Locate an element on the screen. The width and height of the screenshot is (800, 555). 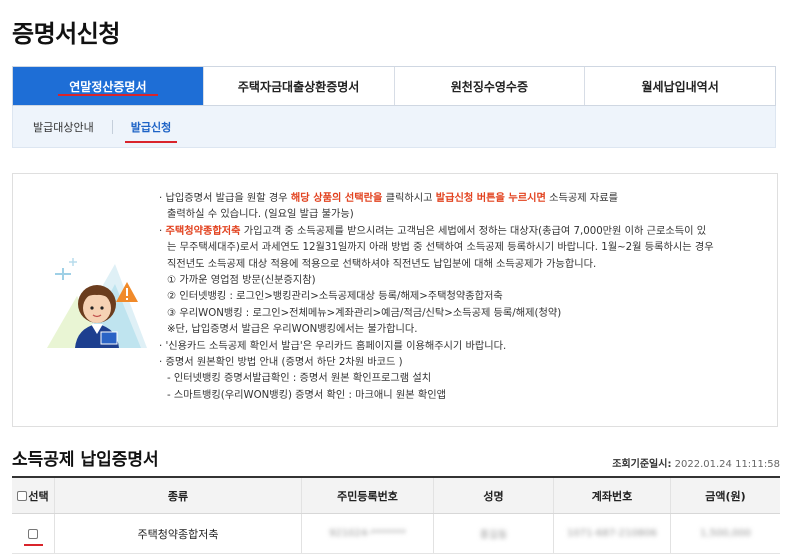
base-date-label: 조회기준일시: is located at coordinates (642, 464).